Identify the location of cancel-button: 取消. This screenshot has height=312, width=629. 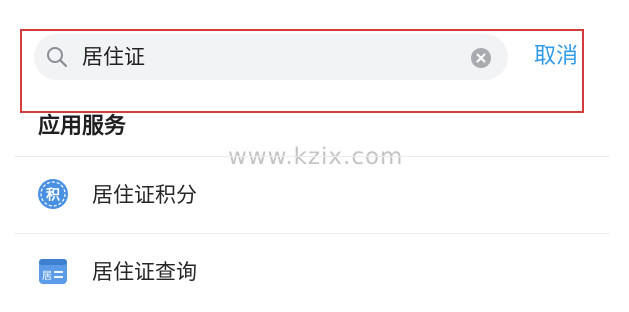
(559, 57).